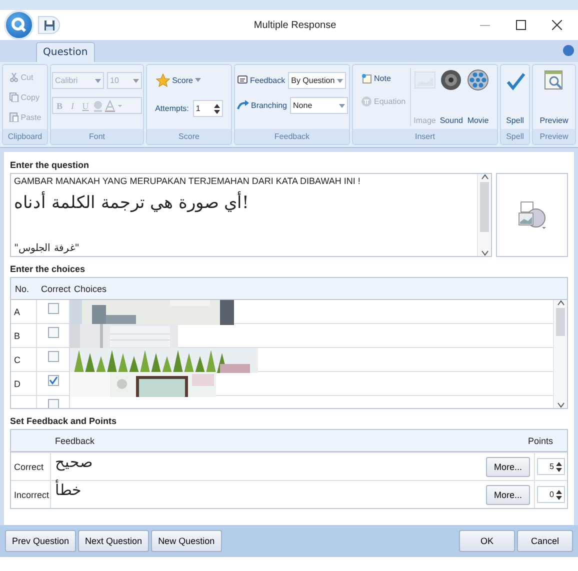 The width and height of the screenshot is (578, 571). Describe the element at coordinates (557, 25) in the screenshot. I see `close-icon` at that location.